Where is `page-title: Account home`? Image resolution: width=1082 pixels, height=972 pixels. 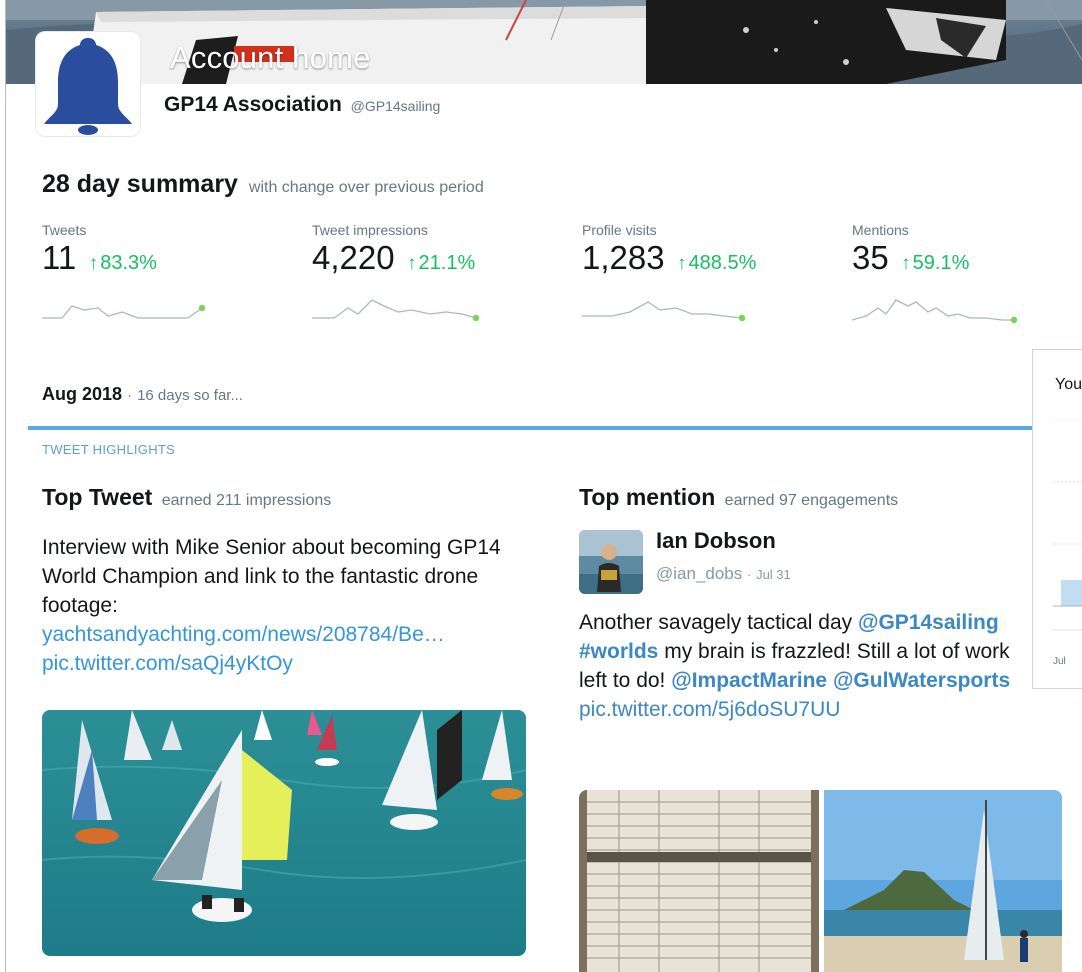
page-title: Account home is located at coordinates (270, 57).